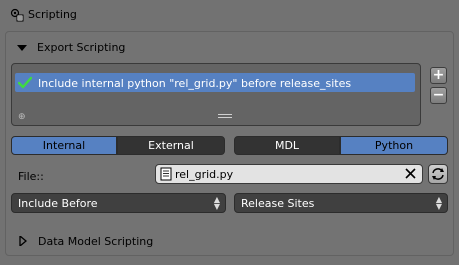  I want to click on file-value: rel_grid.py, so click(204, 174).